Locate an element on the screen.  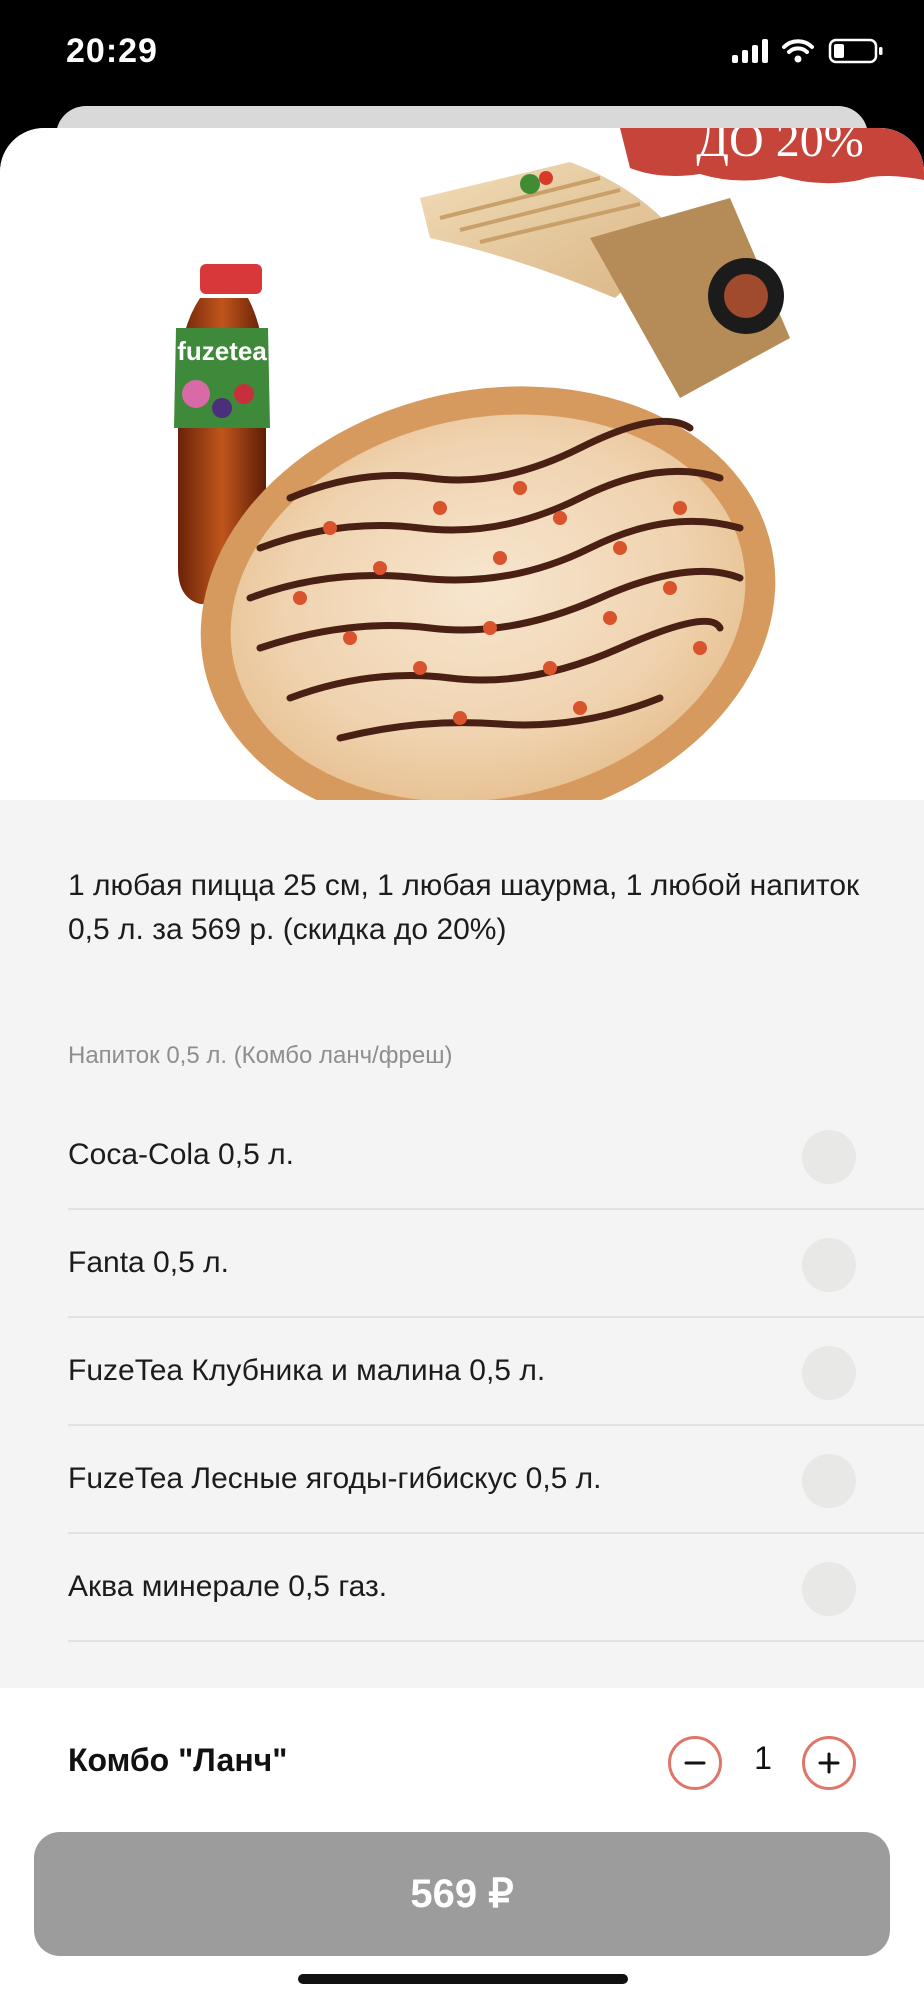
add-to-cart-button: 569 ₽ is located at coordinates (462, 1894).